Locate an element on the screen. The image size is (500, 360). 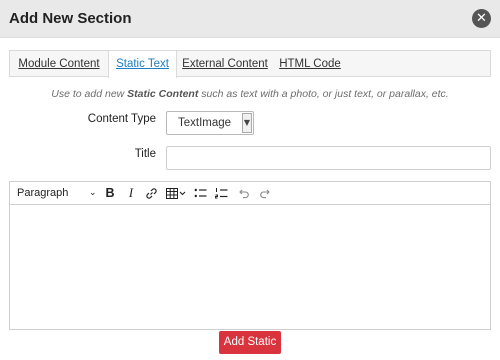
table-button is located at coordinates (177, 193).